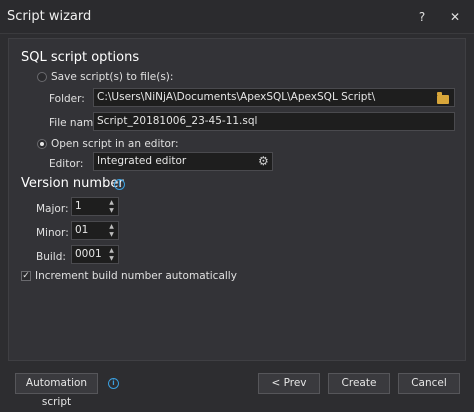 Image resolution: width=474 pixels, height=412 pixels. Describe the element at coordinates (52, 233) in the screenshot. I see `minor-label: Minor:` at that location.